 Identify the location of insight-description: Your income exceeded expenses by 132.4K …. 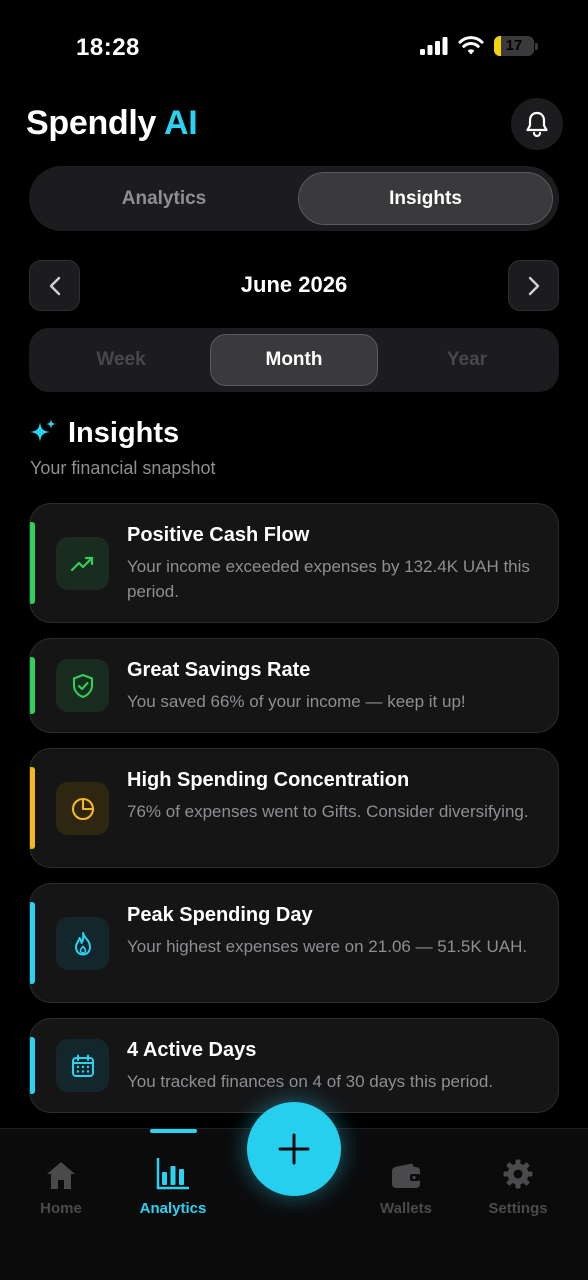
(328, 579).